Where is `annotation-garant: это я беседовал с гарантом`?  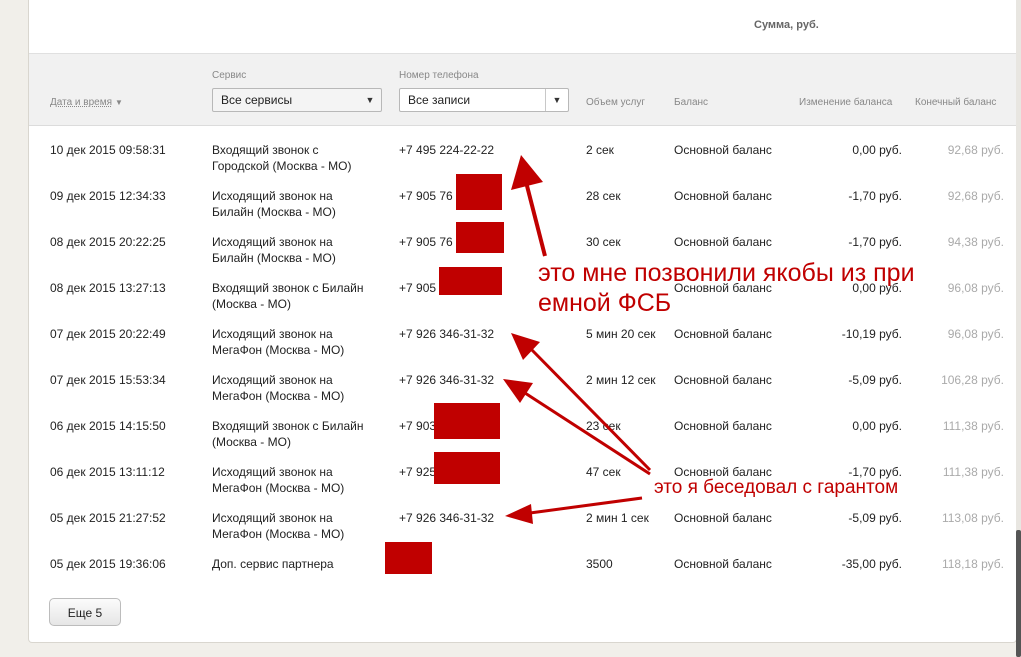
annotation-garant: это я беседовал с гарантом is located at coordinates (776, 487).